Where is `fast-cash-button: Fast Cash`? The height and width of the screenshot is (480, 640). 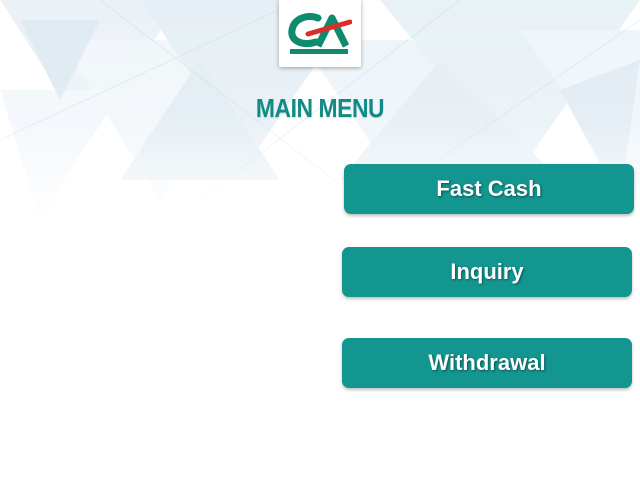 fast-cash-button: Fast Cash is located at coordinates (489, 189).